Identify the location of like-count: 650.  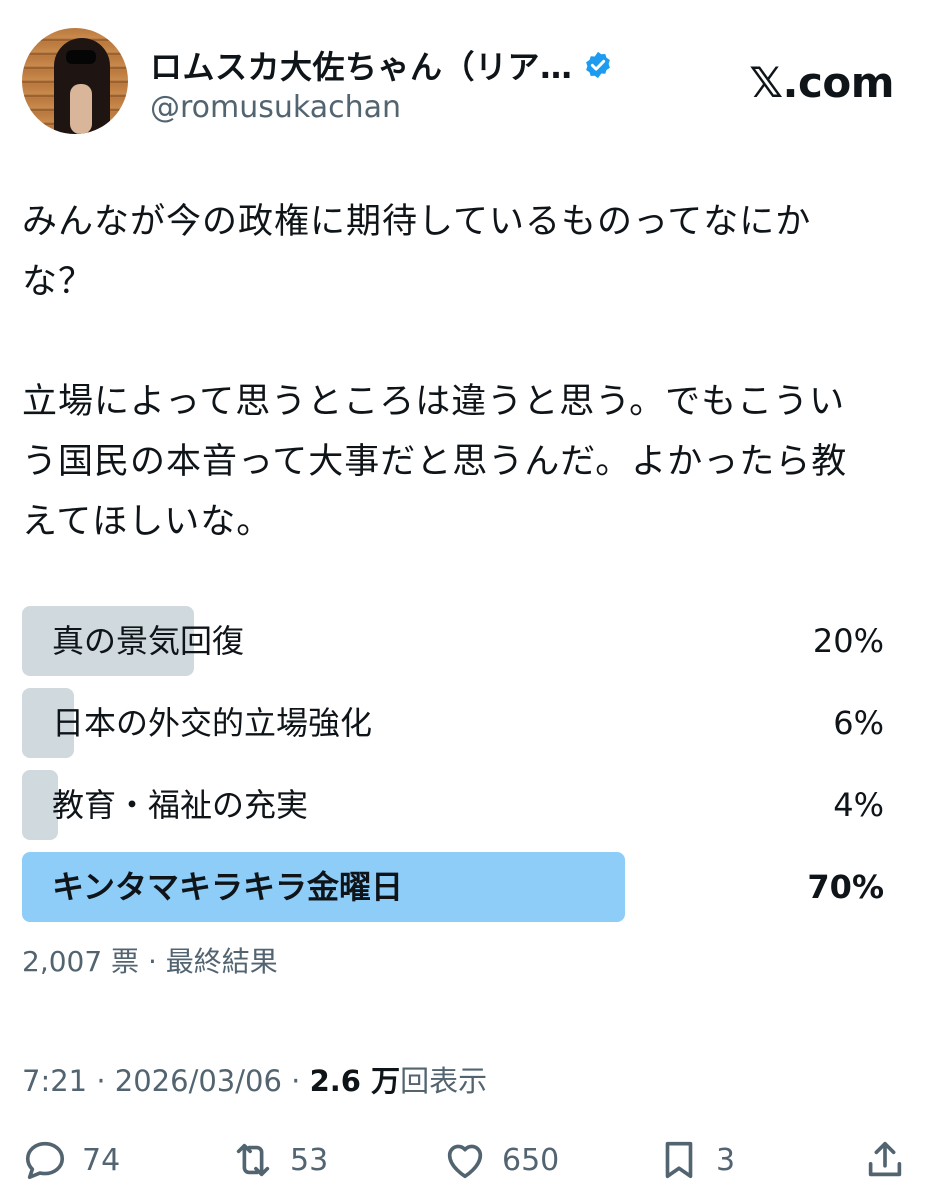
(531, 1160).